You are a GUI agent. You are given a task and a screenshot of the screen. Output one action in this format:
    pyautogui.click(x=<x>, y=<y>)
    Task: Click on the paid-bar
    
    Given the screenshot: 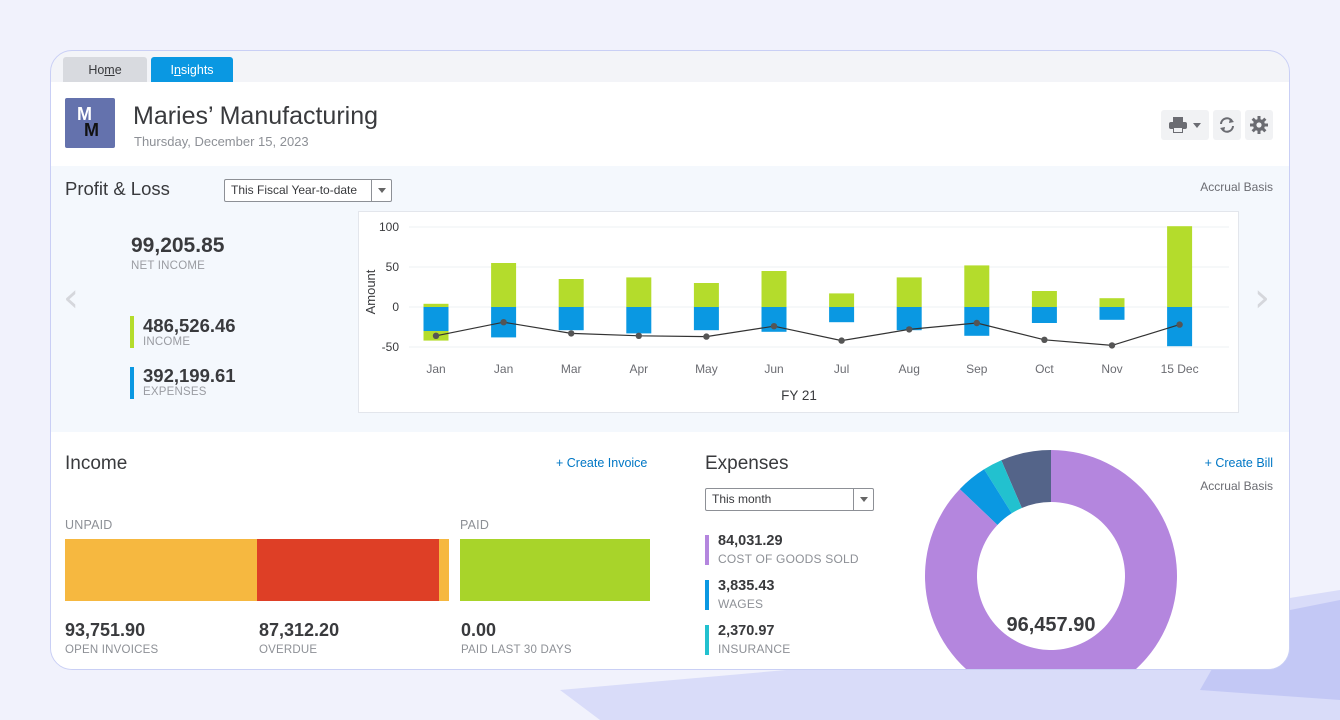 What is the action you would take?
    pyautogui.click(x=555, y=570)
    